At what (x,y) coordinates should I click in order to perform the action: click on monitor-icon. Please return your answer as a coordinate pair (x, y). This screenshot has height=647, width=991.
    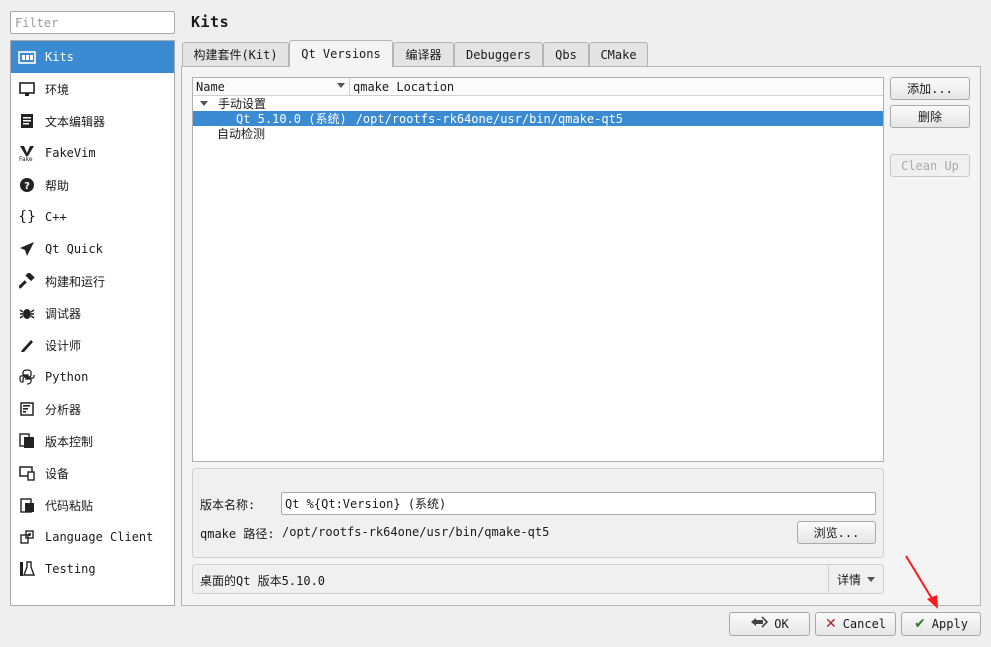
    Looking at the image, I should click on (27, 89).